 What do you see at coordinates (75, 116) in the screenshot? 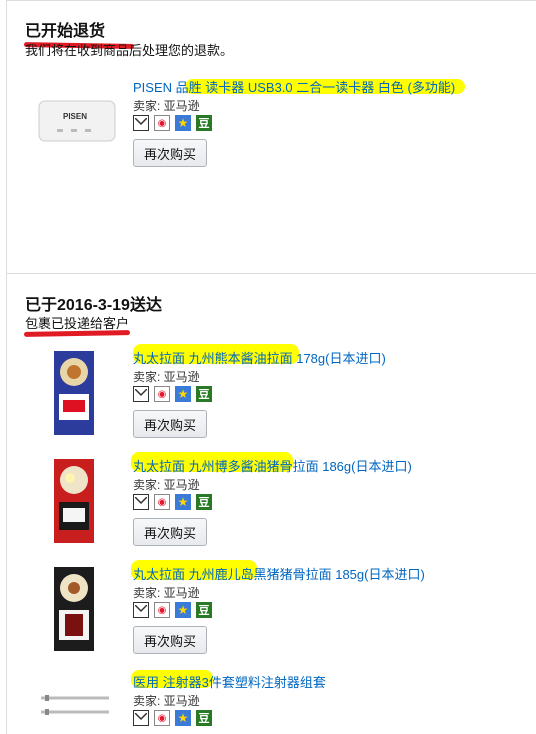
I see `svg-text: PISEN` at bounding box center [75, 116].